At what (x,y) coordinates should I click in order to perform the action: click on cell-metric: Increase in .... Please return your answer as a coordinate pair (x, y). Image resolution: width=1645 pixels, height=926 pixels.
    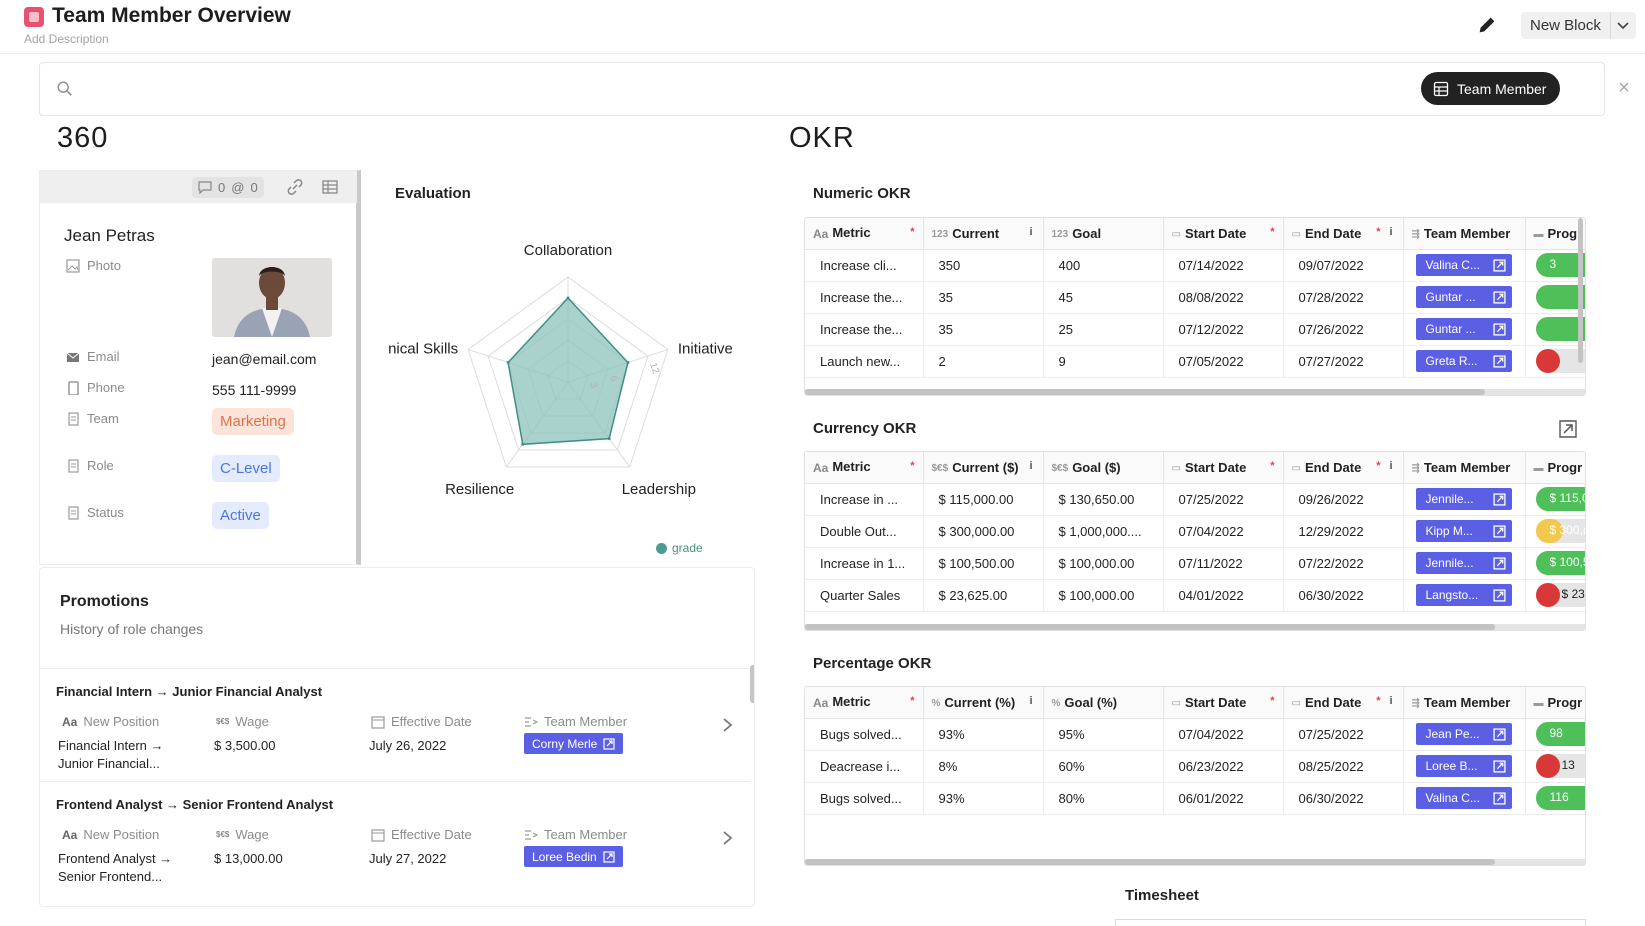
    Looking at the image, I should click on (864, 499).